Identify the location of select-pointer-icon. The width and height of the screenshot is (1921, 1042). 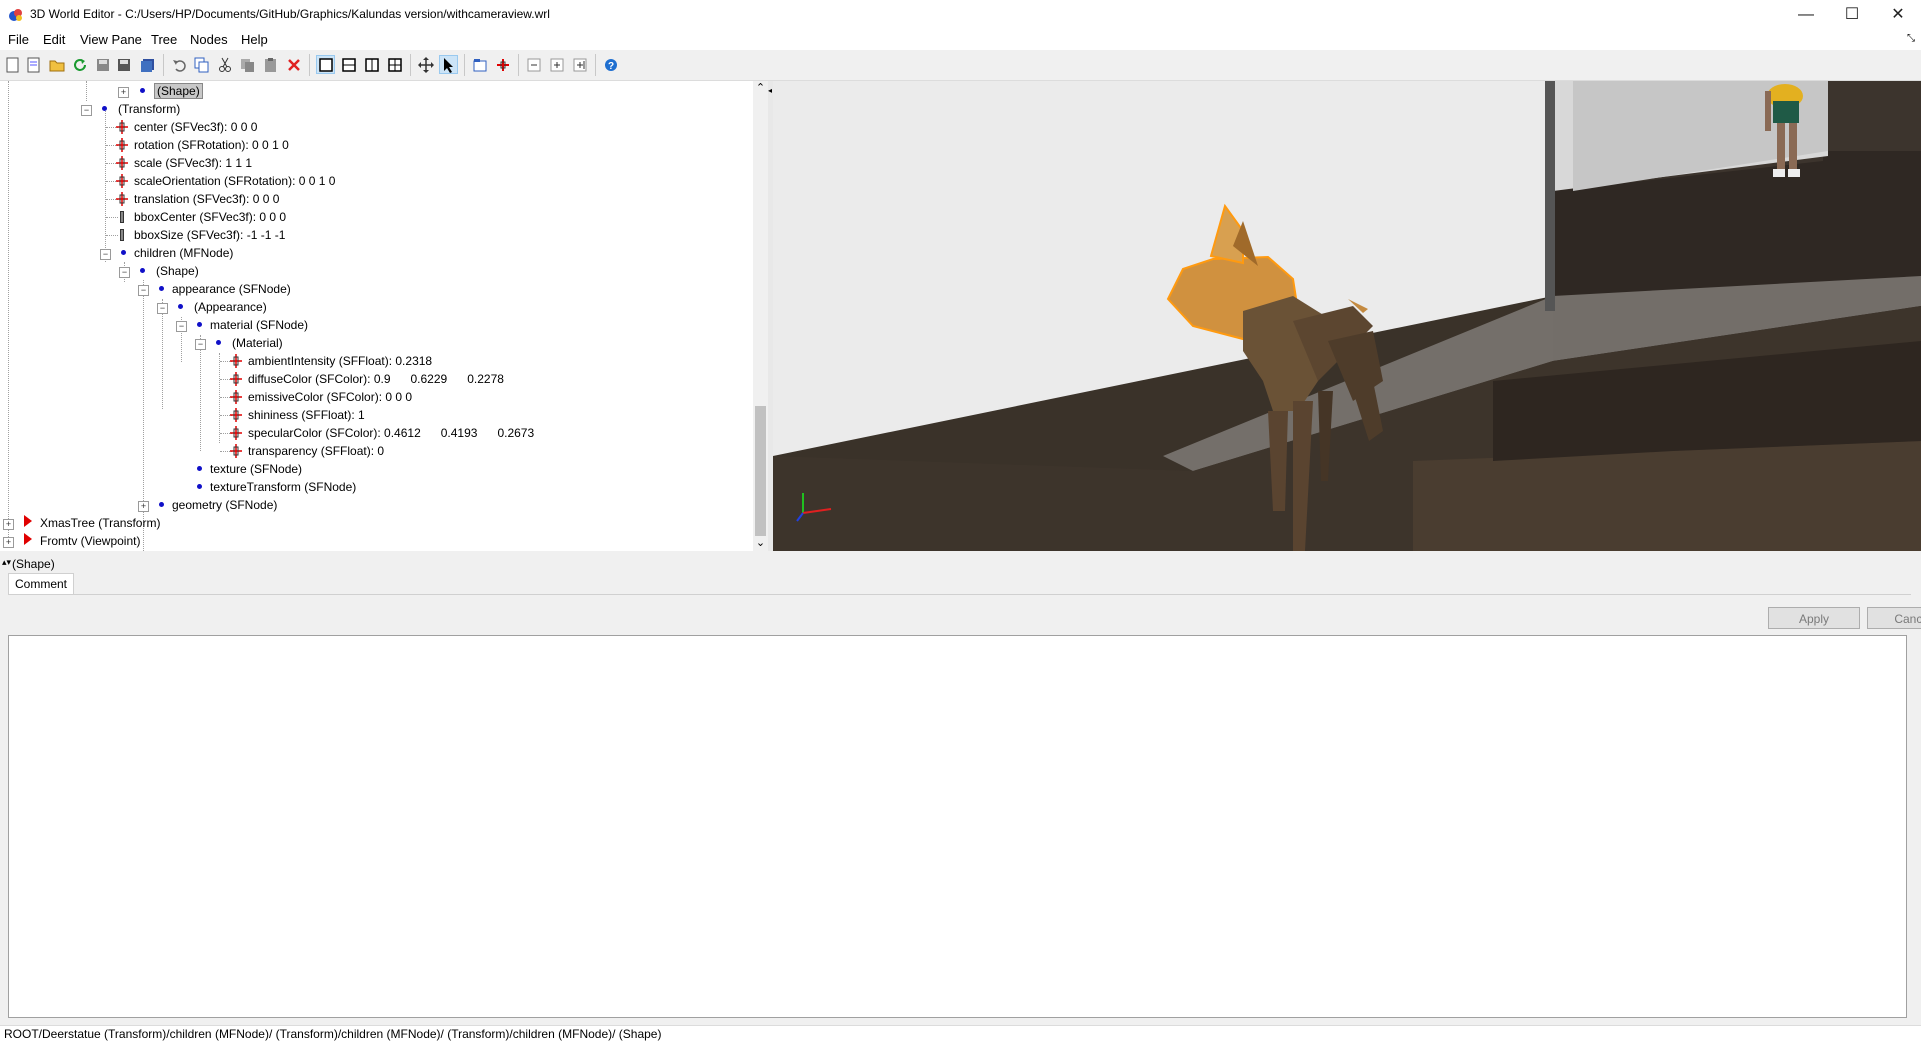
(448, 64).